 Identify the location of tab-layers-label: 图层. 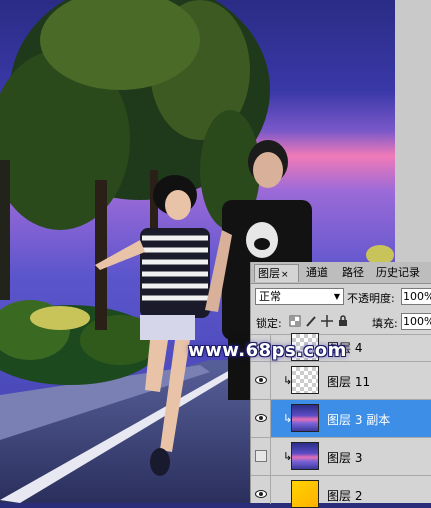
(269, 273).